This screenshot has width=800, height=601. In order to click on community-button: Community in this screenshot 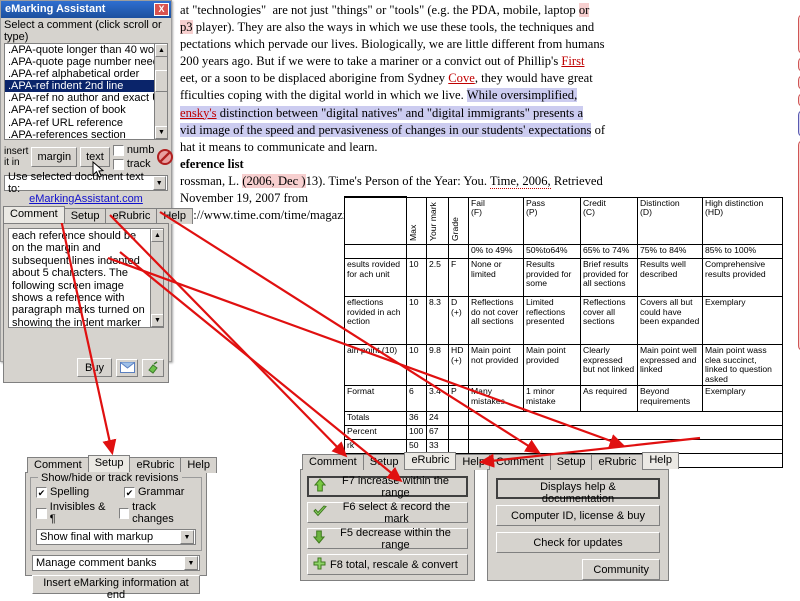, I will do `click(621, 569)`.